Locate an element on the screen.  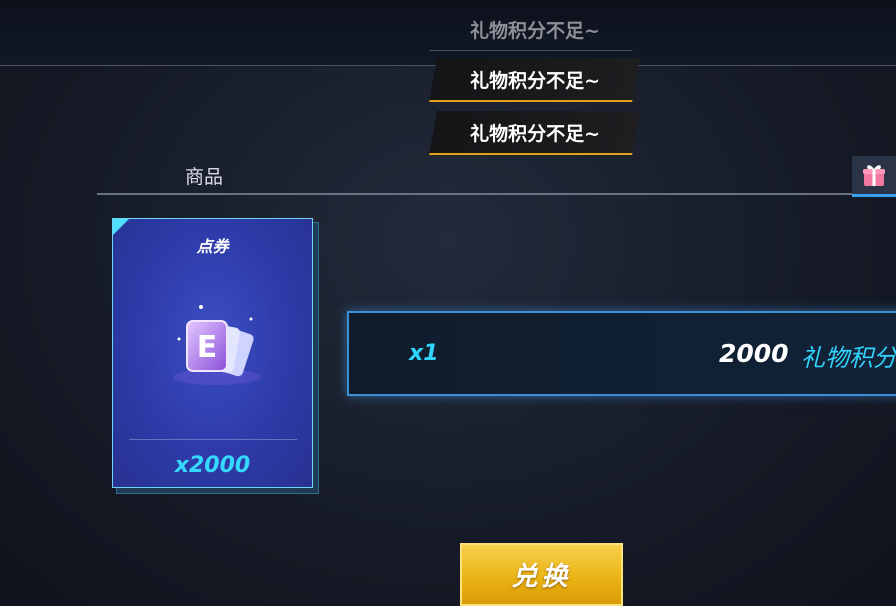
item-quantity: x2000 is located at coordinates (212, 465).